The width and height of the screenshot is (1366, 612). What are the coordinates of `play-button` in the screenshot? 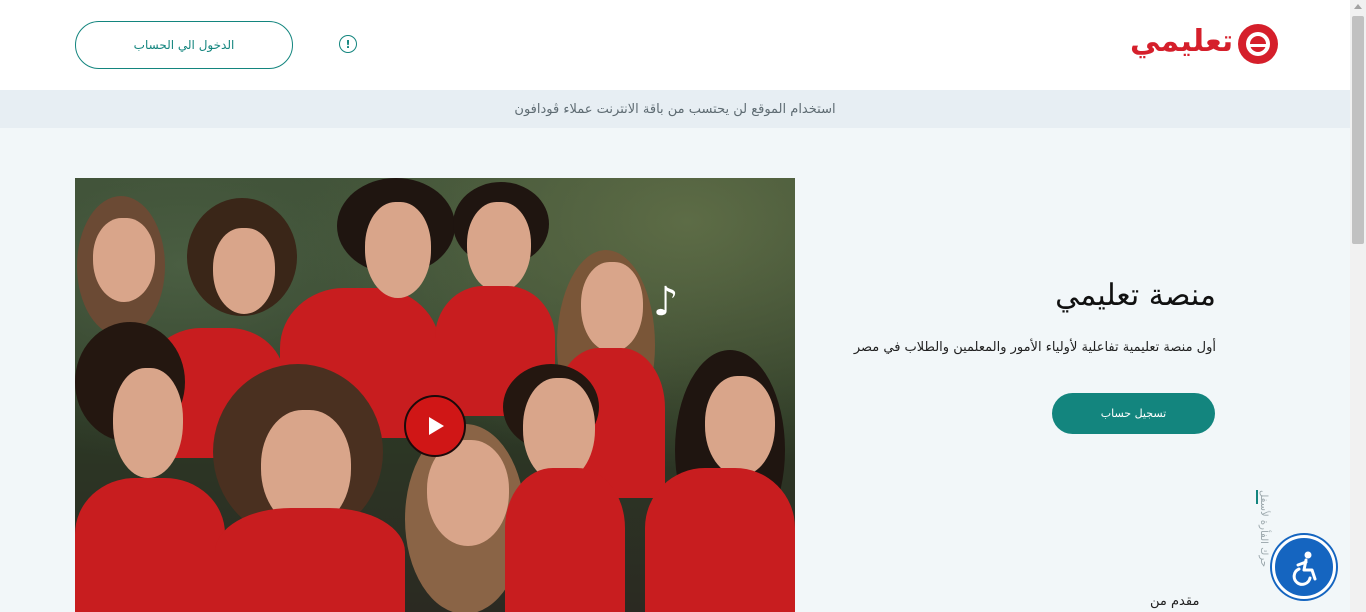 It's located at (435, 426).